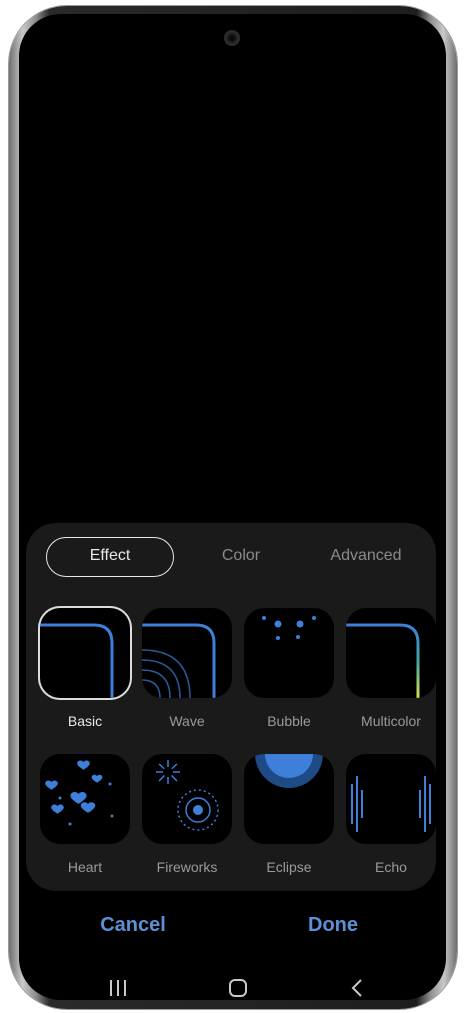 The width and height of the screenshot is (465, 1013). I want to click on effect-tile-echo, so click(391, 799).